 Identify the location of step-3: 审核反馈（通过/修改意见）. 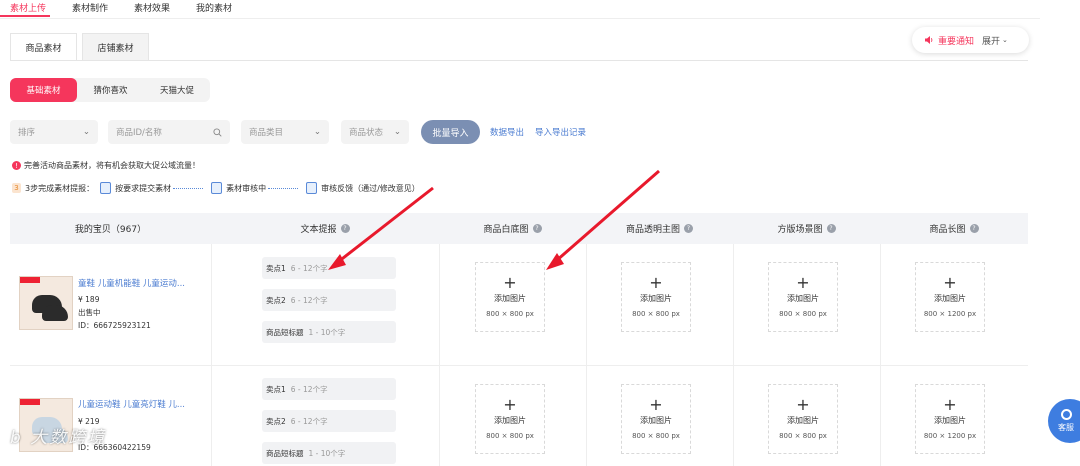
(370, 188).